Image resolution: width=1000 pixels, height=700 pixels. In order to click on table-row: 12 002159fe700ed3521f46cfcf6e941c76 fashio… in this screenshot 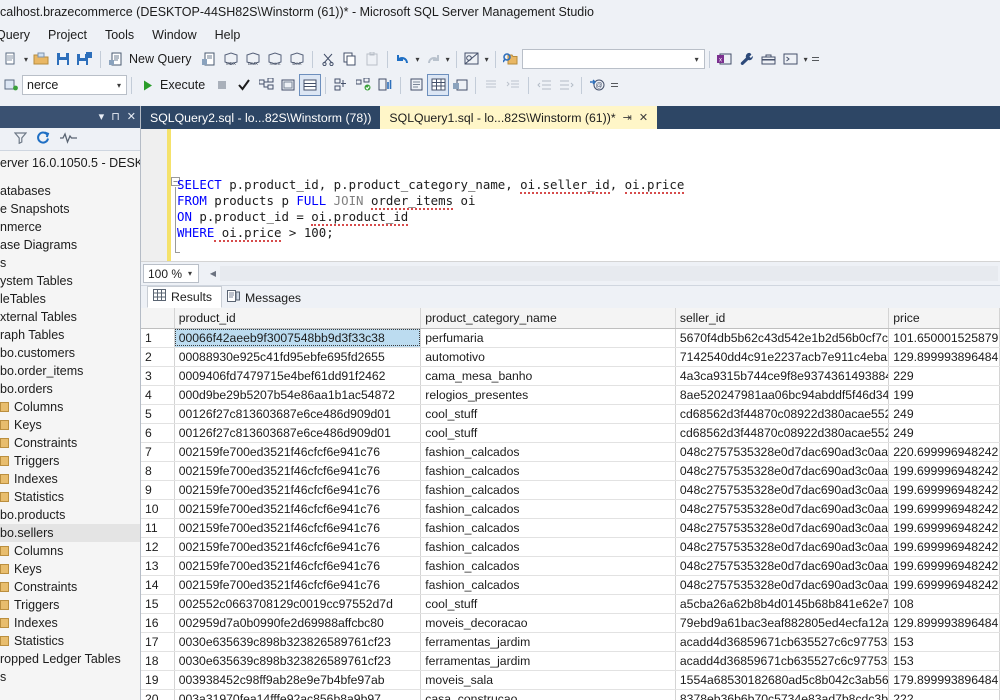, I will do `click(570, 547)`.